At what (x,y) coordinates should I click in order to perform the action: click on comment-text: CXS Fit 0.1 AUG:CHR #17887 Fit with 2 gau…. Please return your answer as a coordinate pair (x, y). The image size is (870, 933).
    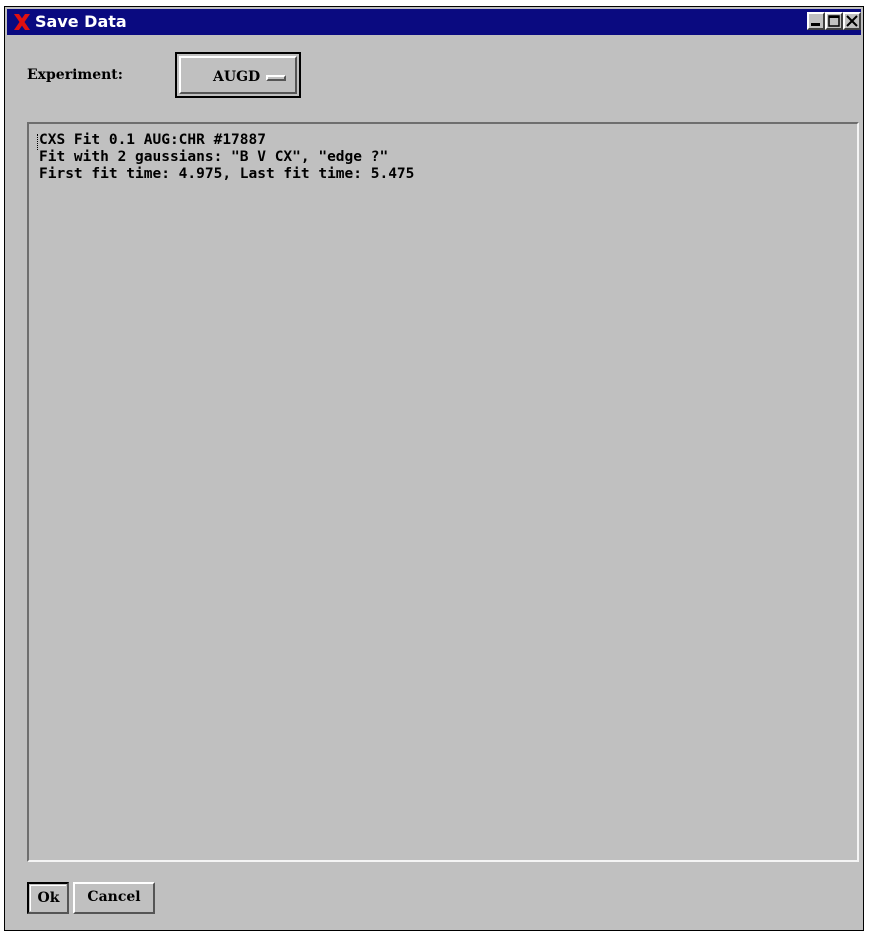
    Looking at the image, I should click on (226, 157).